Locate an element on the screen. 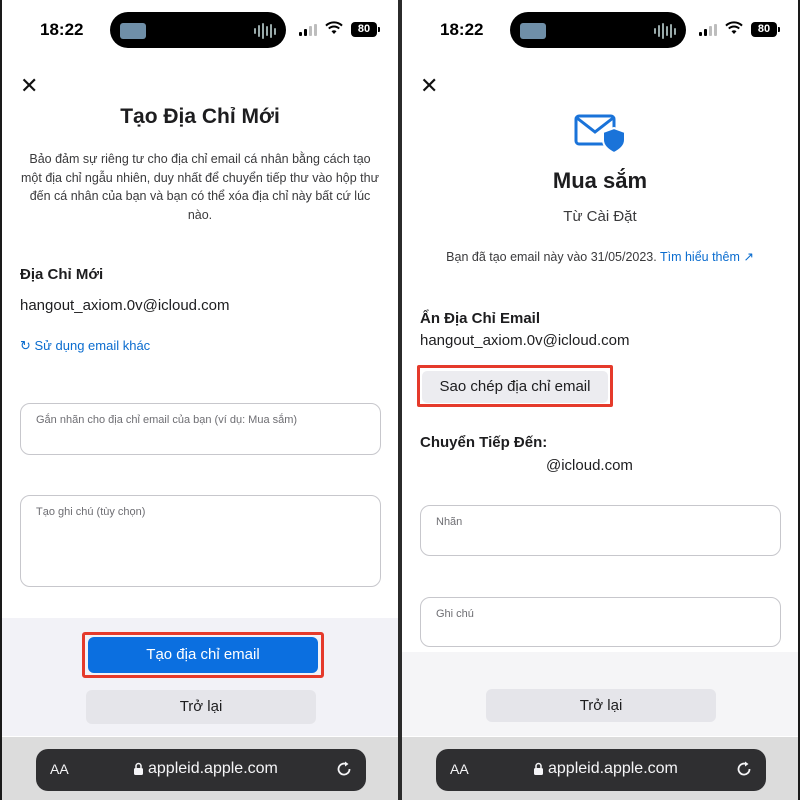 The width and height of the screenshot is (800, 800). label-field-text: Nhãn is located at coordinates (449, 522).